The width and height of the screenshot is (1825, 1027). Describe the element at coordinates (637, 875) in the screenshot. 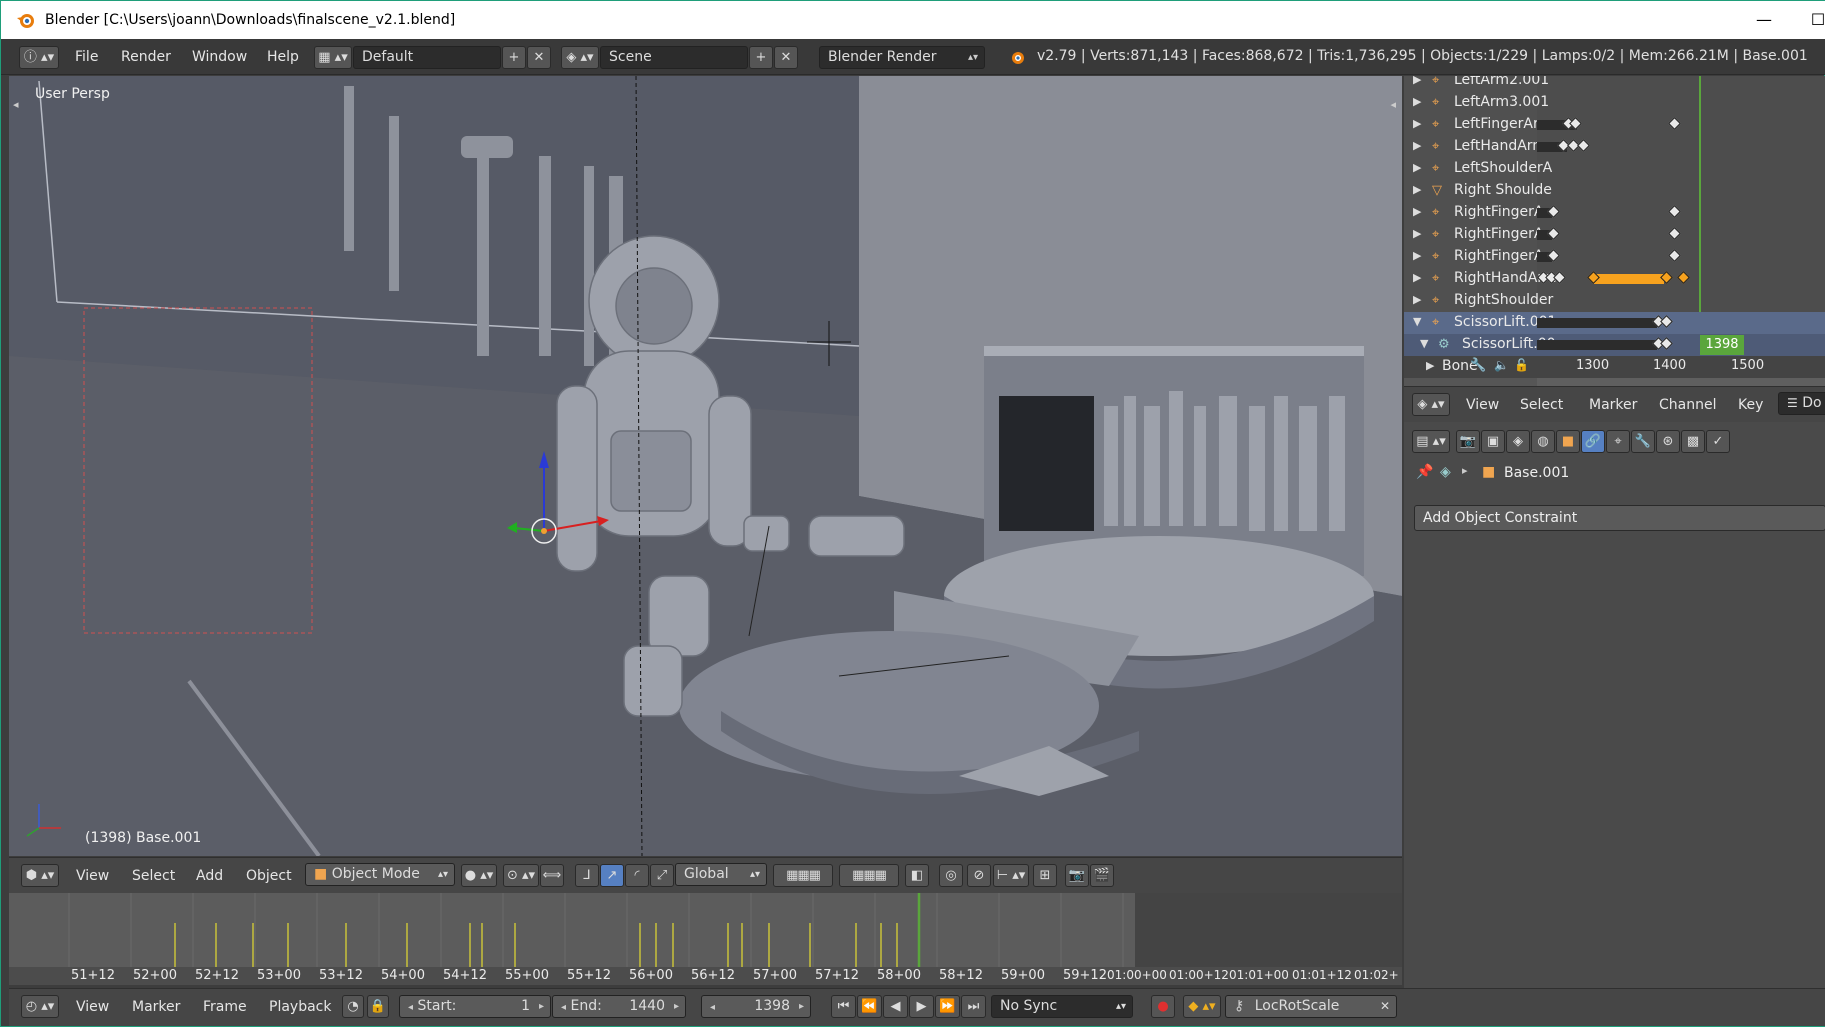

I see `rotate-icon: ◜` at that location.